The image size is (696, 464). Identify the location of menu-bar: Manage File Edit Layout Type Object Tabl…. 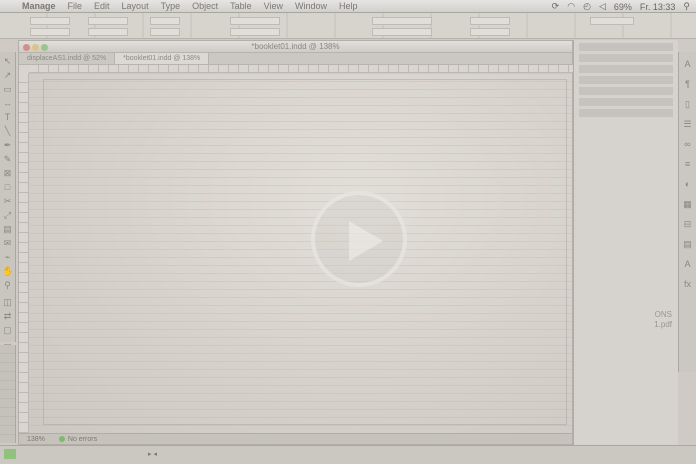
(348, 6).